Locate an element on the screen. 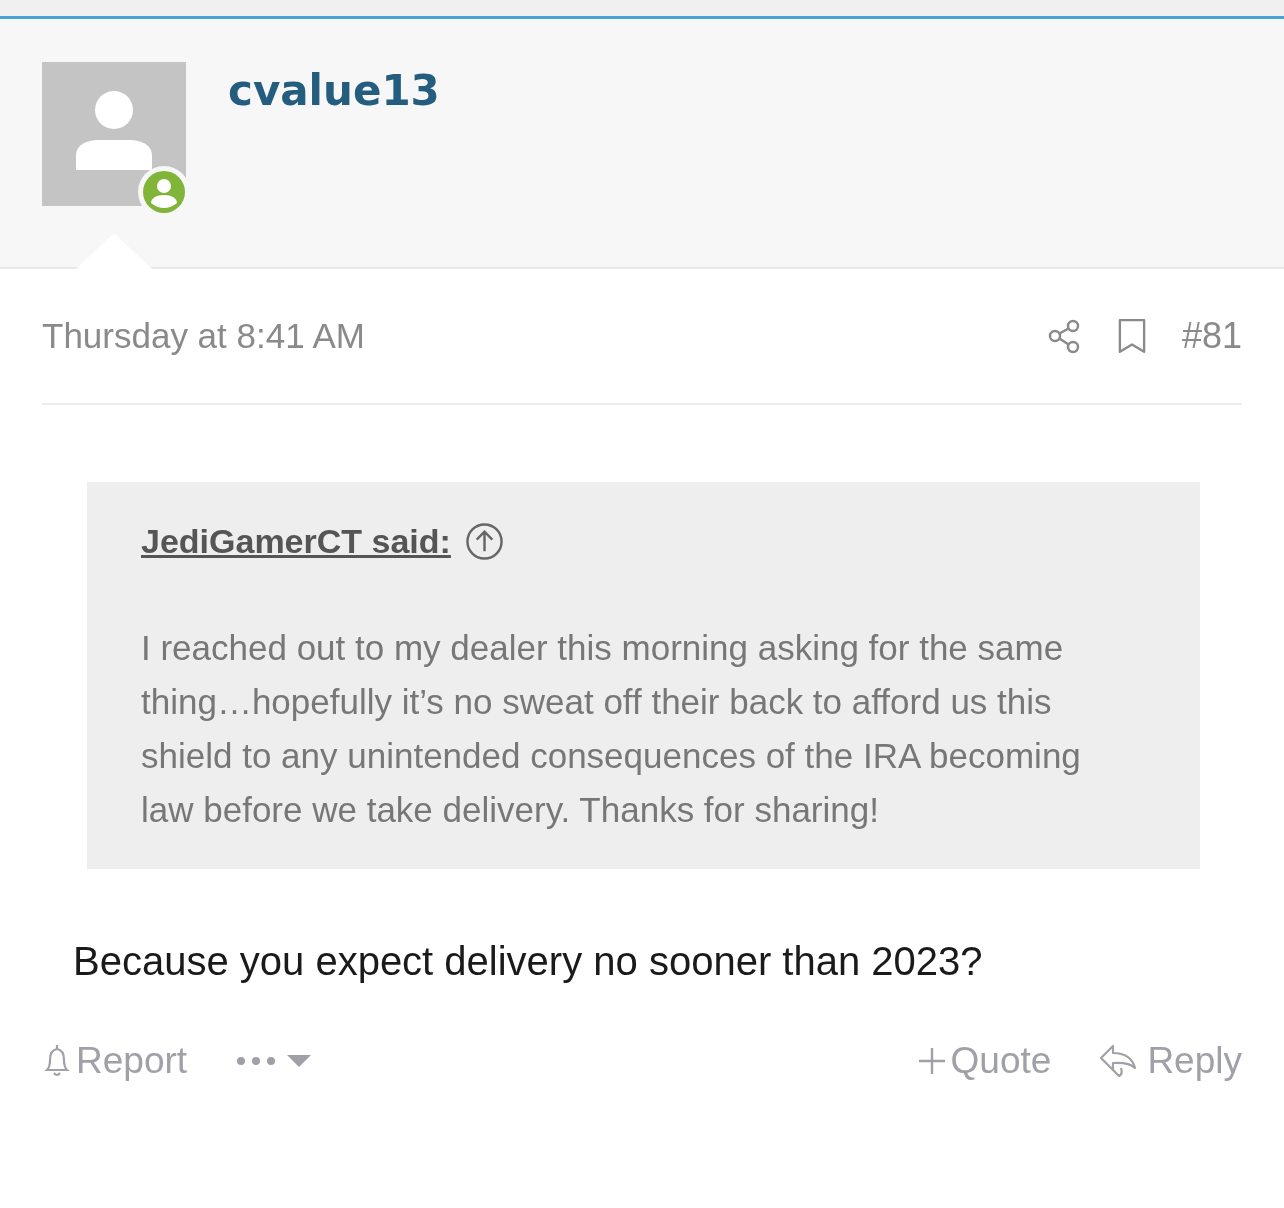  person-icon is located at coordinates (114, 130).